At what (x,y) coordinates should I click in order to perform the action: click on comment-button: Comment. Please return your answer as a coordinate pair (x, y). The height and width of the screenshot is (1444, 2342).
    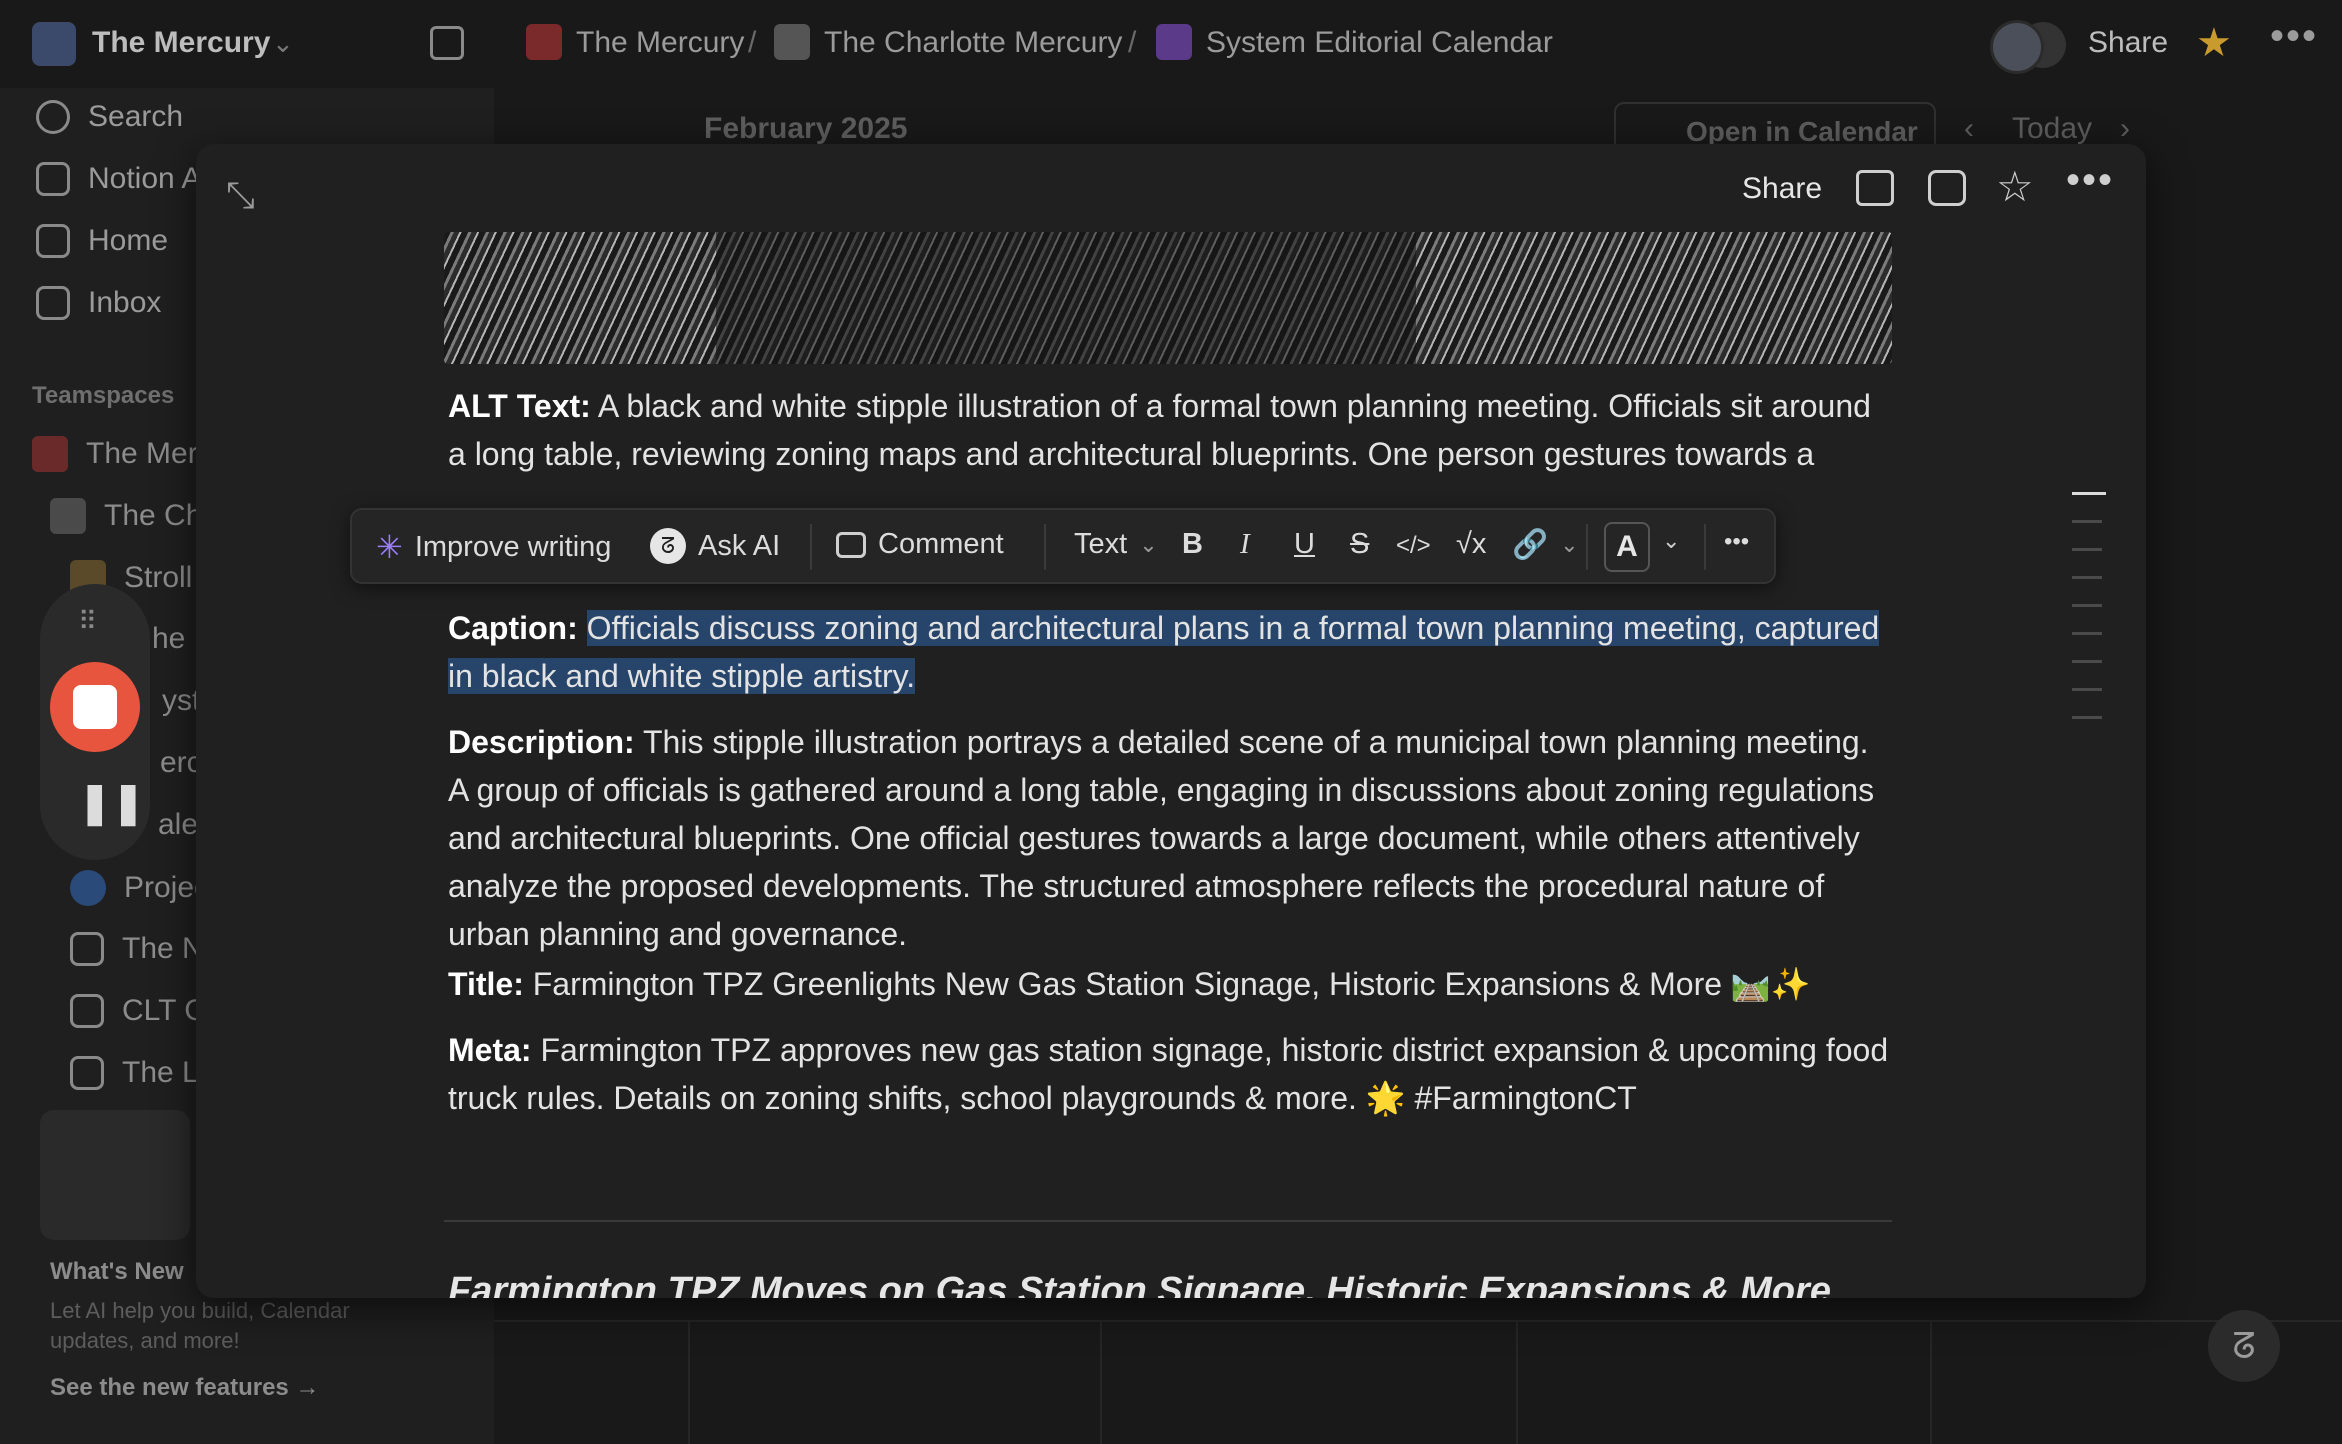
    Looking at the image, I should click on (920, 544).